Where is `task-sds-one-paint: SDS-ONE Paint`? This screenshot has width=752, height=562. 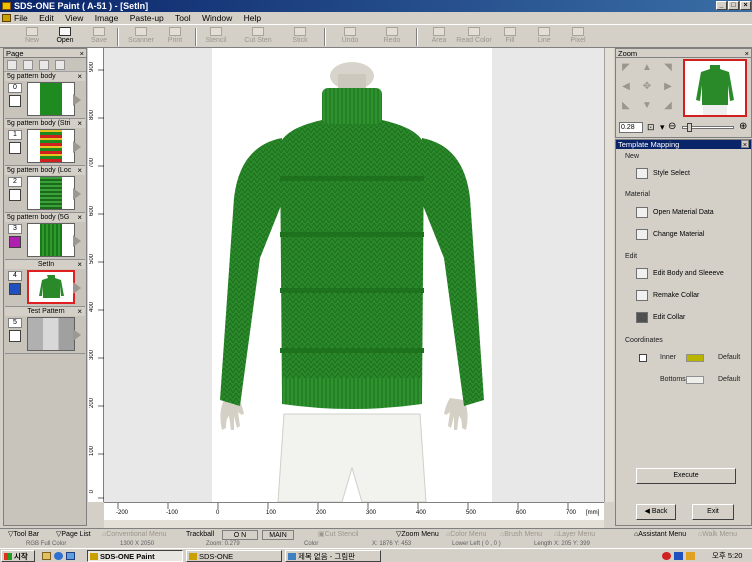 task-sds-one-paint: SDS-ONE Paint is located at coordinates (135, 556).